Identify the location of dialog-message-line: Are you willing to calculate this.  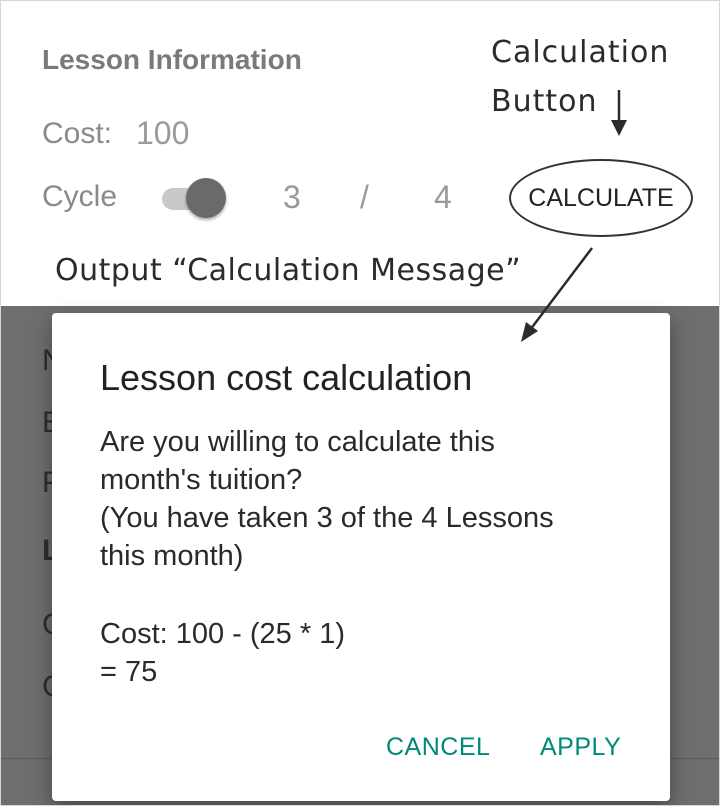
(297, 442).